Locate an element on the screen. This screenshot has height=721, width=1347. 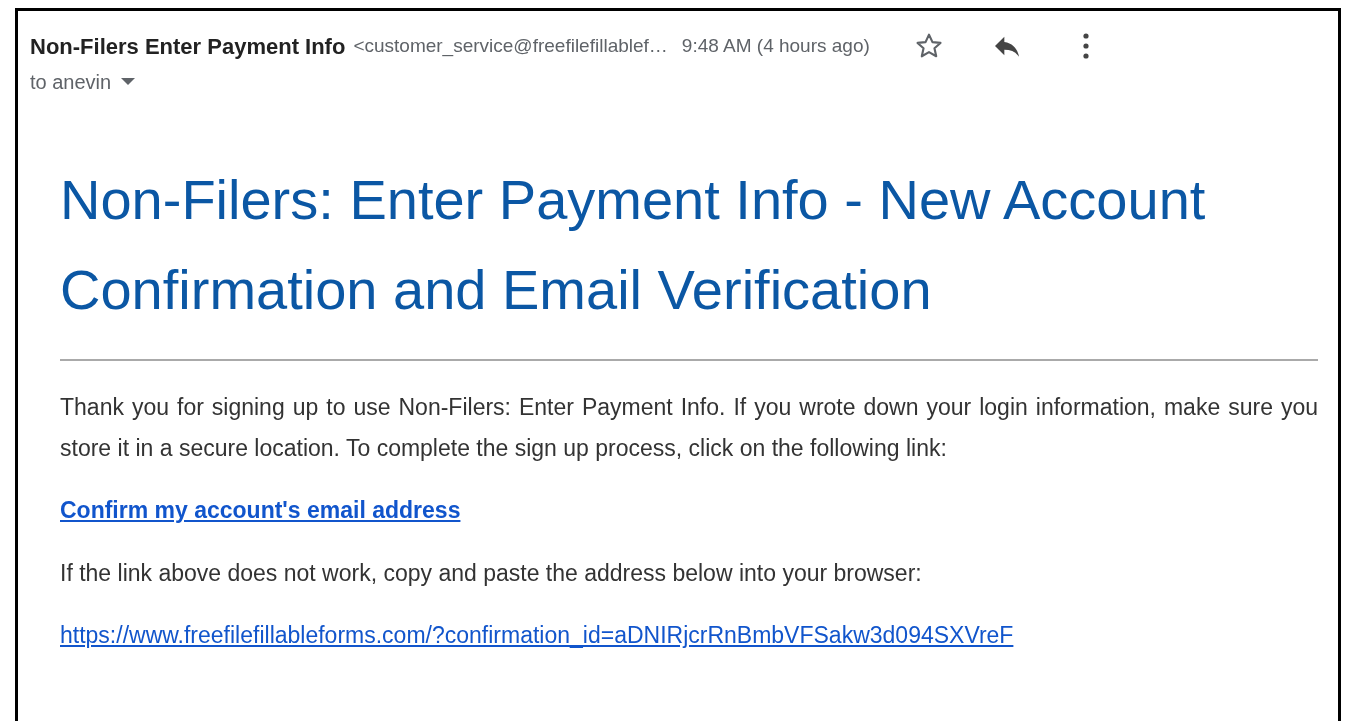
sender-name: Non-Filers Enter Payment Info is located at coordinates (188, 46).